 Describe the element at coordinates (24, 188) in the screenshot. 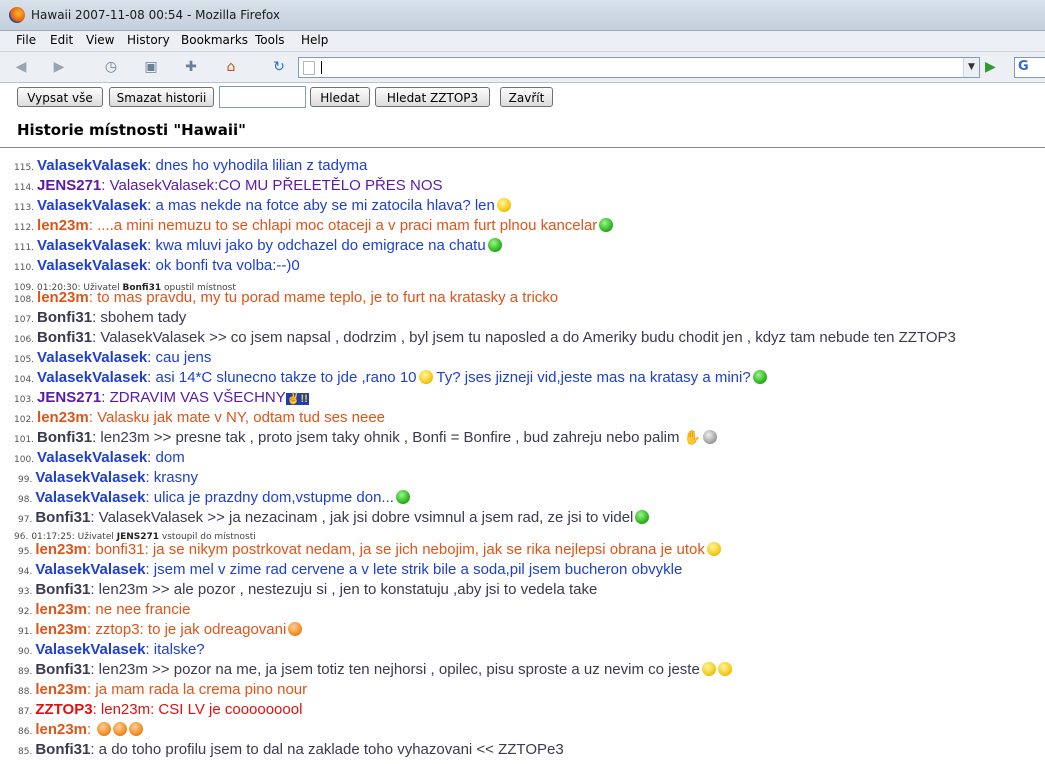

I see `message-number: 114.` at that location.